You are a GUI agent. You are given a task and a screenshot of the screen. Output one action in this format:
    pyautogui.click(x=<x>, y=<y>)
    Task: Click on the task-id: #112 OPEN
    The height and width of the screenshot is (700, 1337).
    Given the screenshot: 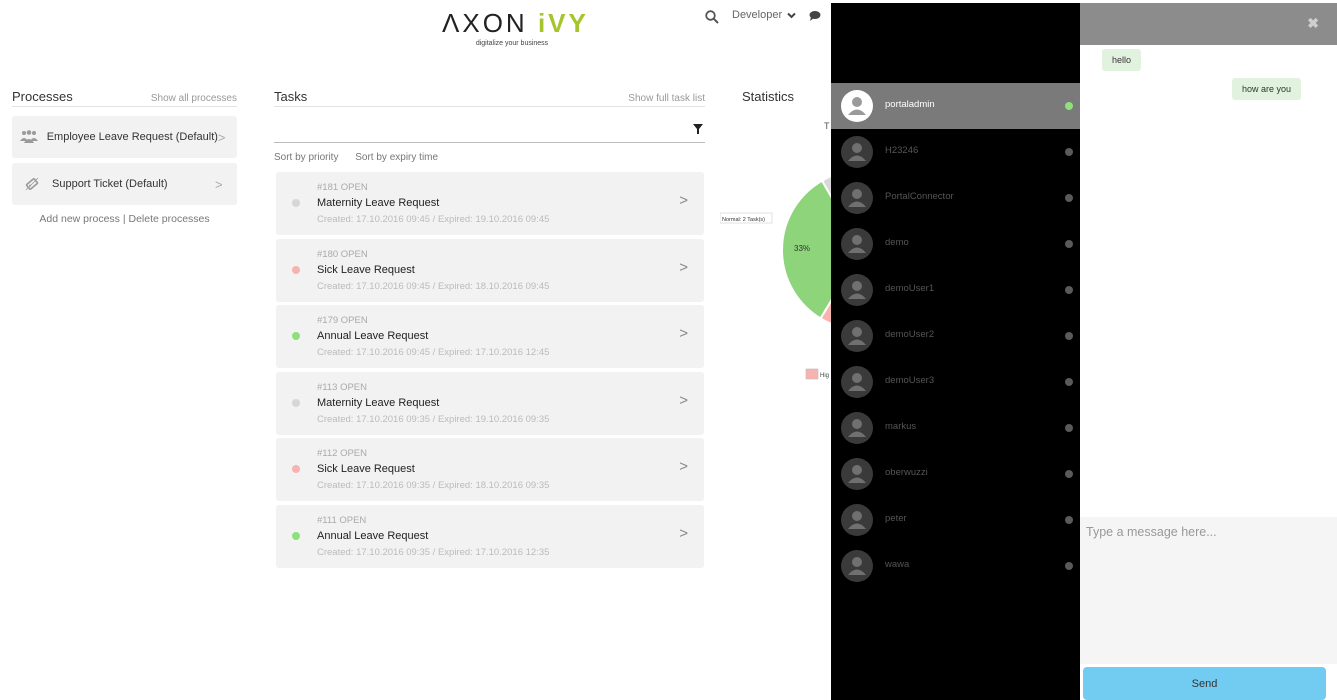 What is the action you would take?
    pyautogui.click(x=342, y=453)
    